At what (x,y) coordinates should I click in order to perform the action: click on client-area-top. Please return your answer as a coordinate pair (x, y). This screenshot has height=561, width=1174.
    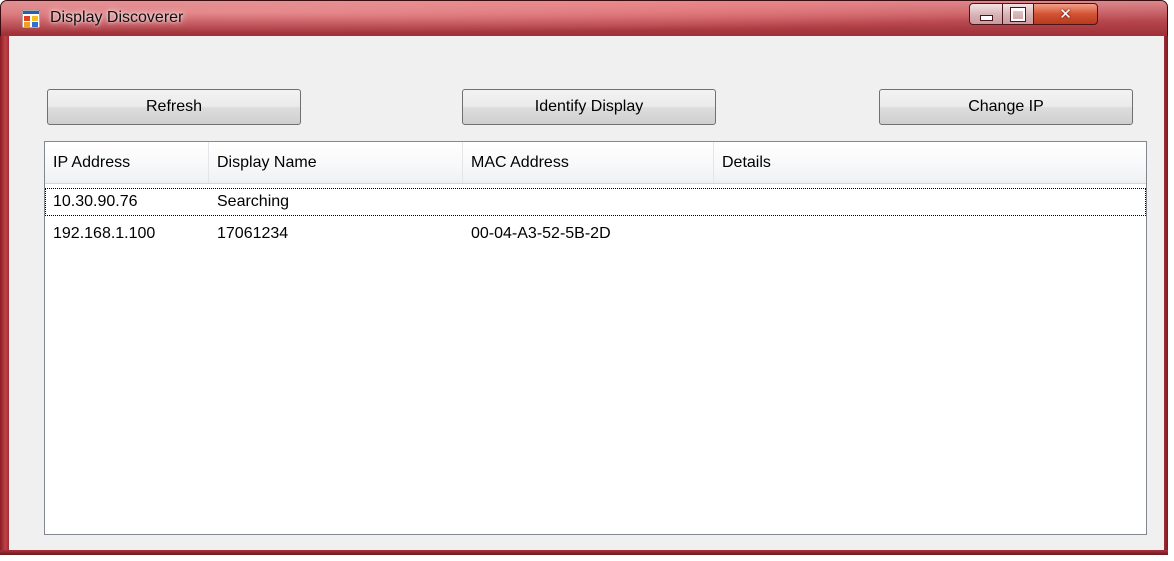
    Looking at the image, I should click on (586, 51).